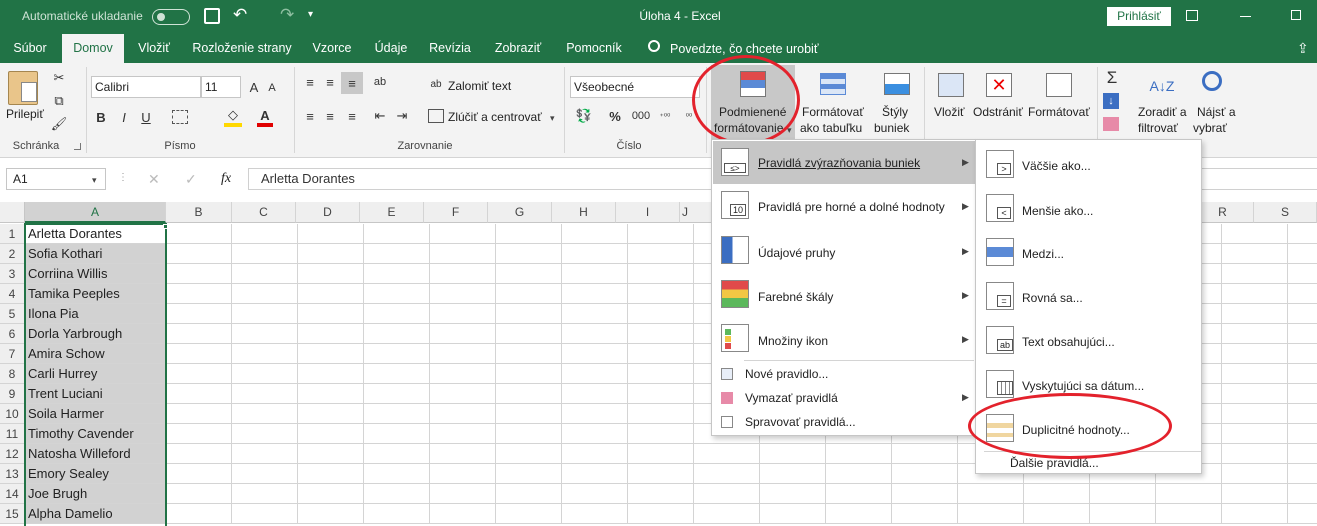  I want to click on ribbon-display-icon, so click(1192, 15).